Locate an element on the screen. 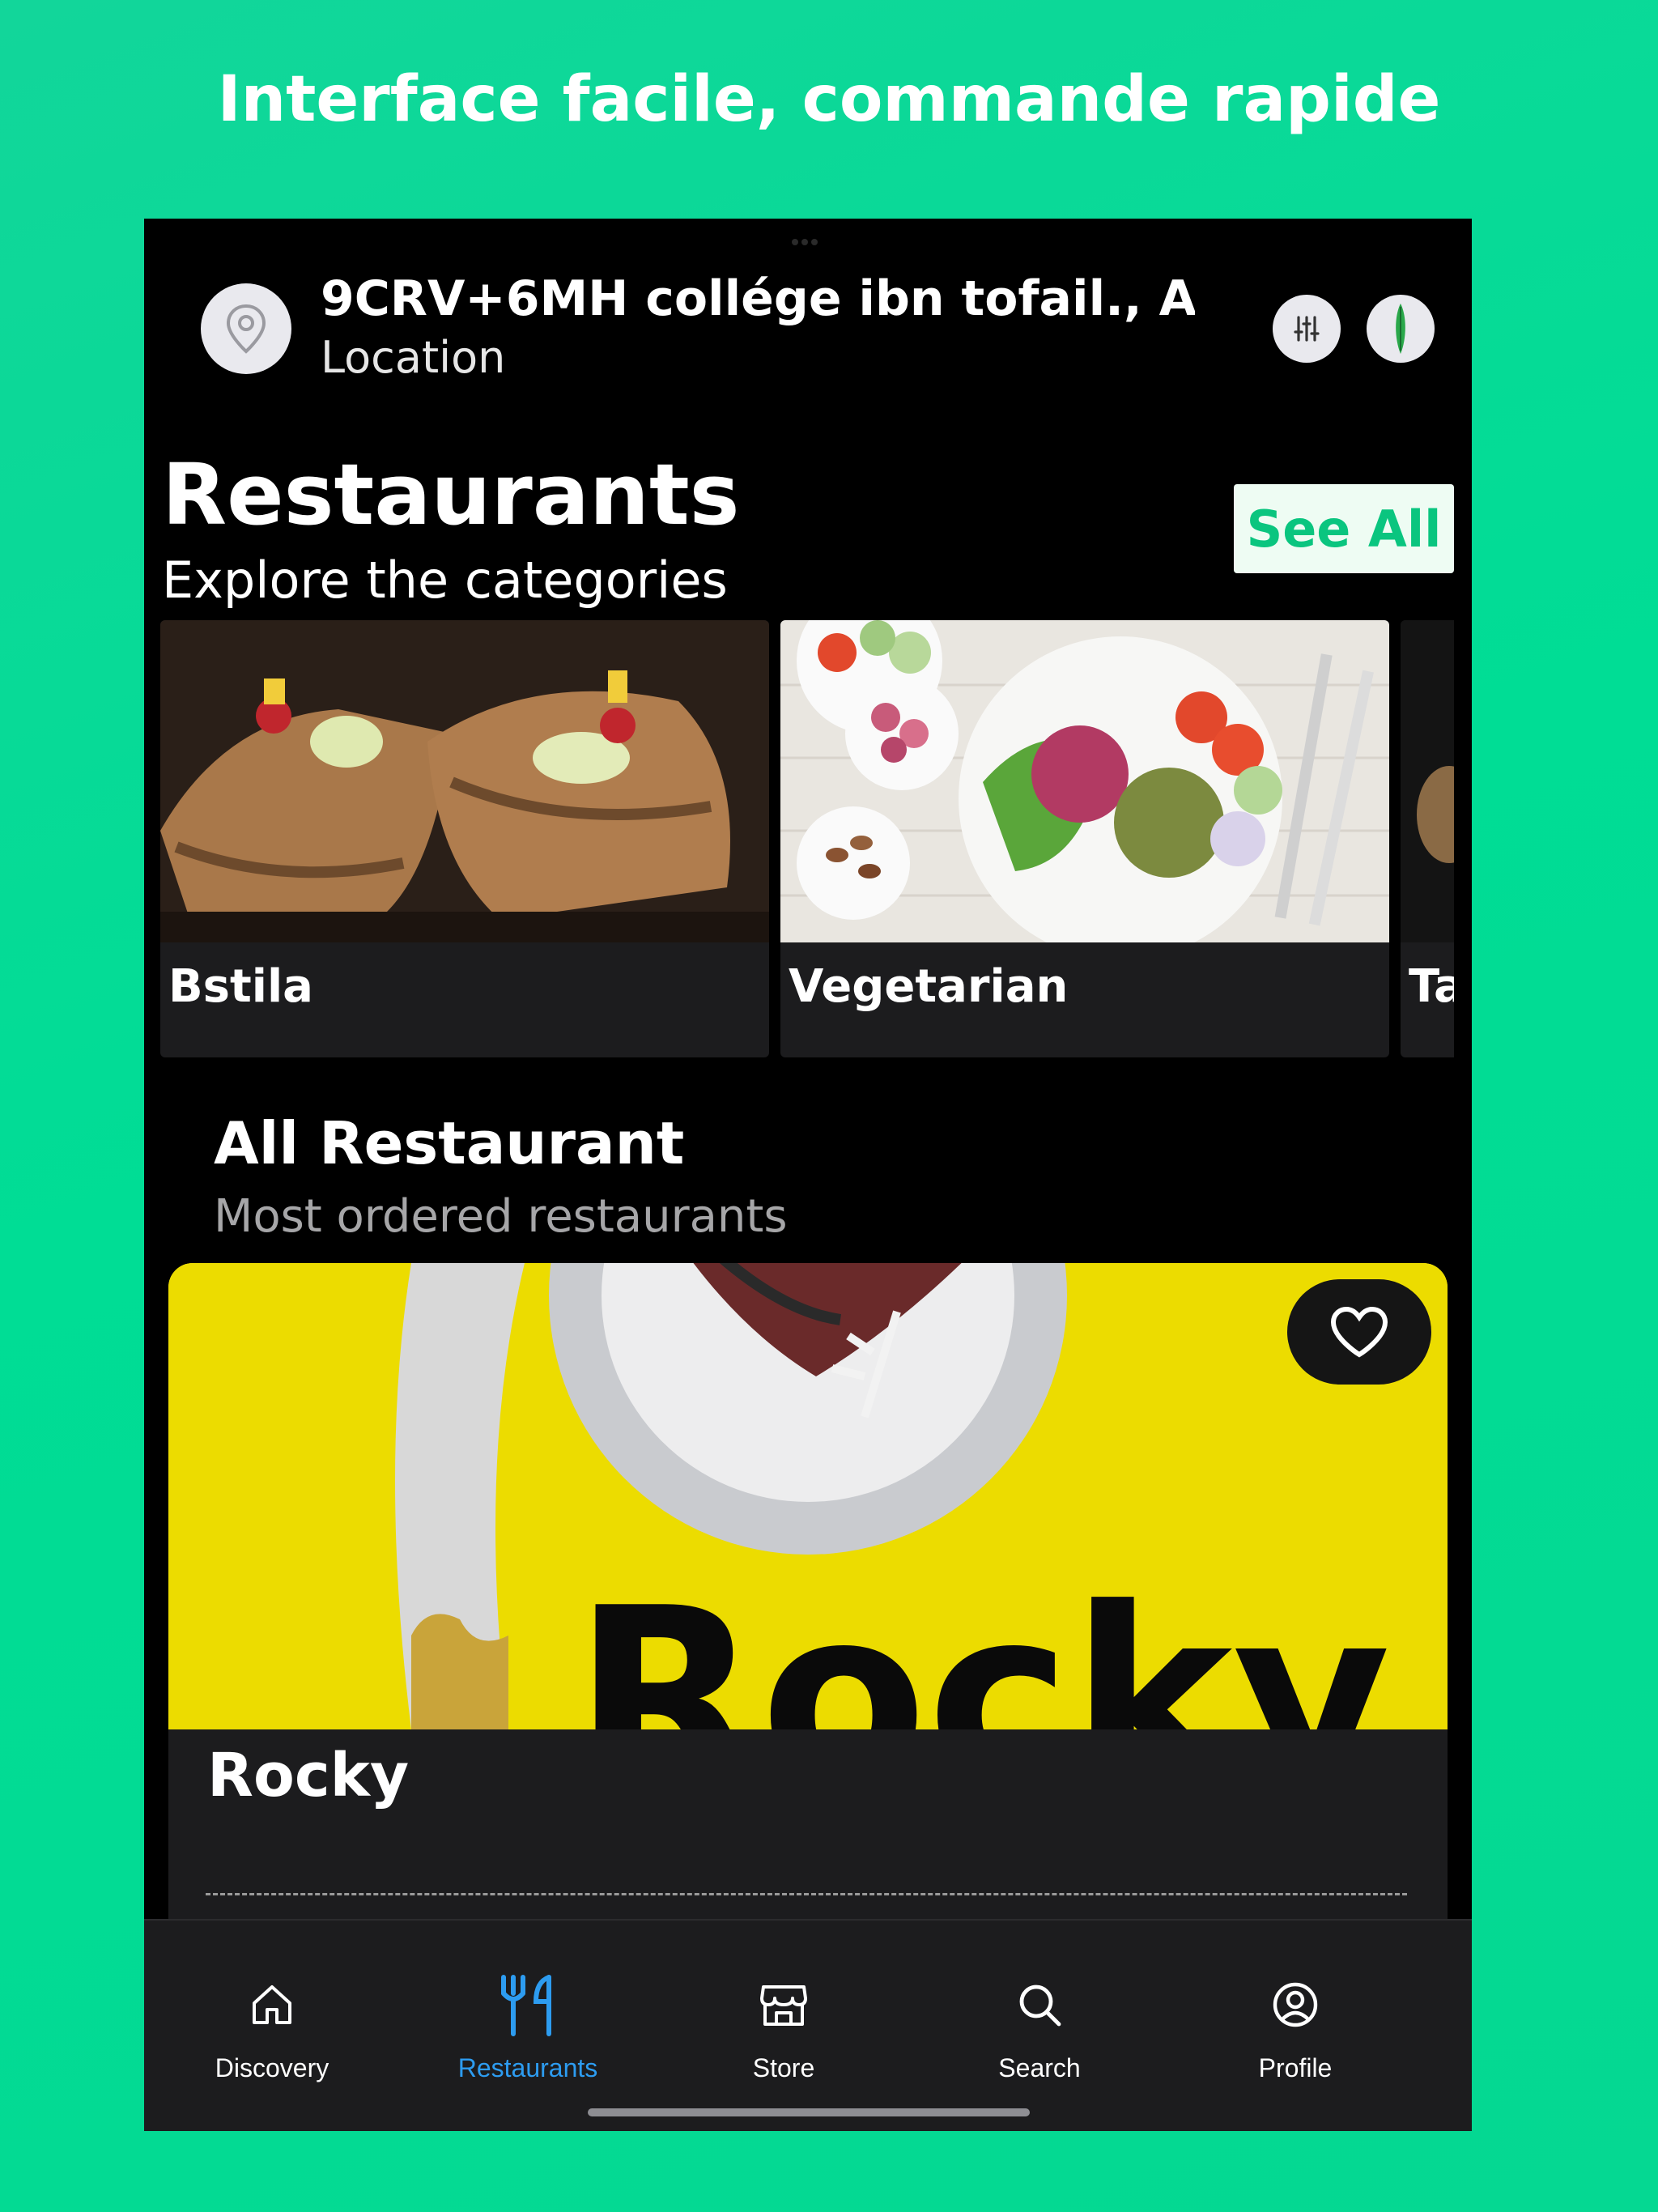  see-all-button: See All is located at coordinates (1344, 528).